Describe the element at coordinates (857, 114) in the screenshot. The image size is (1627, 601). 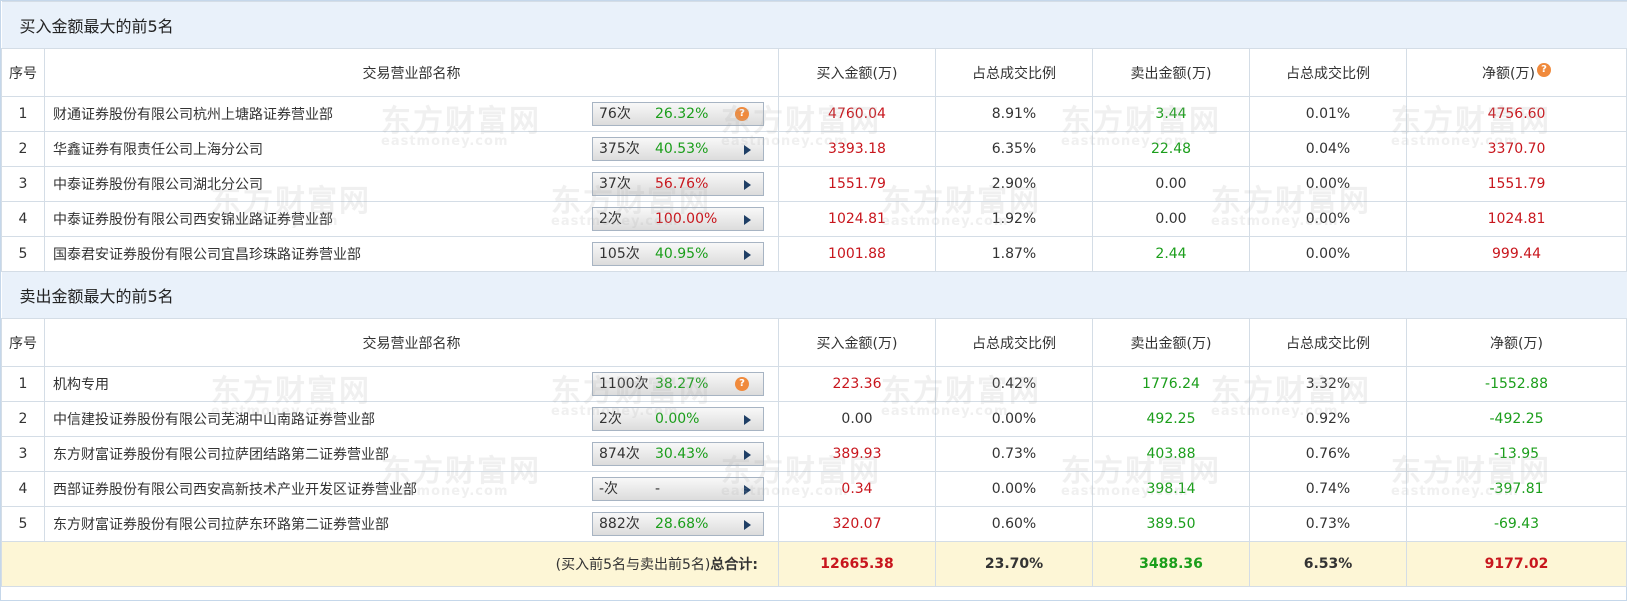
I see `buy-amount: 4760.04` at that location.